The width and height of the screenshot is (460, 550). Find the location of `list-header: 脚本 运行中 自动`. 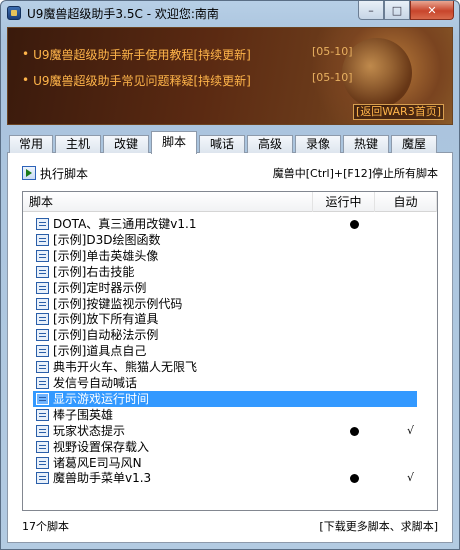

list-header: 脚本 运行中 自动 is located at coordinates (230, 202).